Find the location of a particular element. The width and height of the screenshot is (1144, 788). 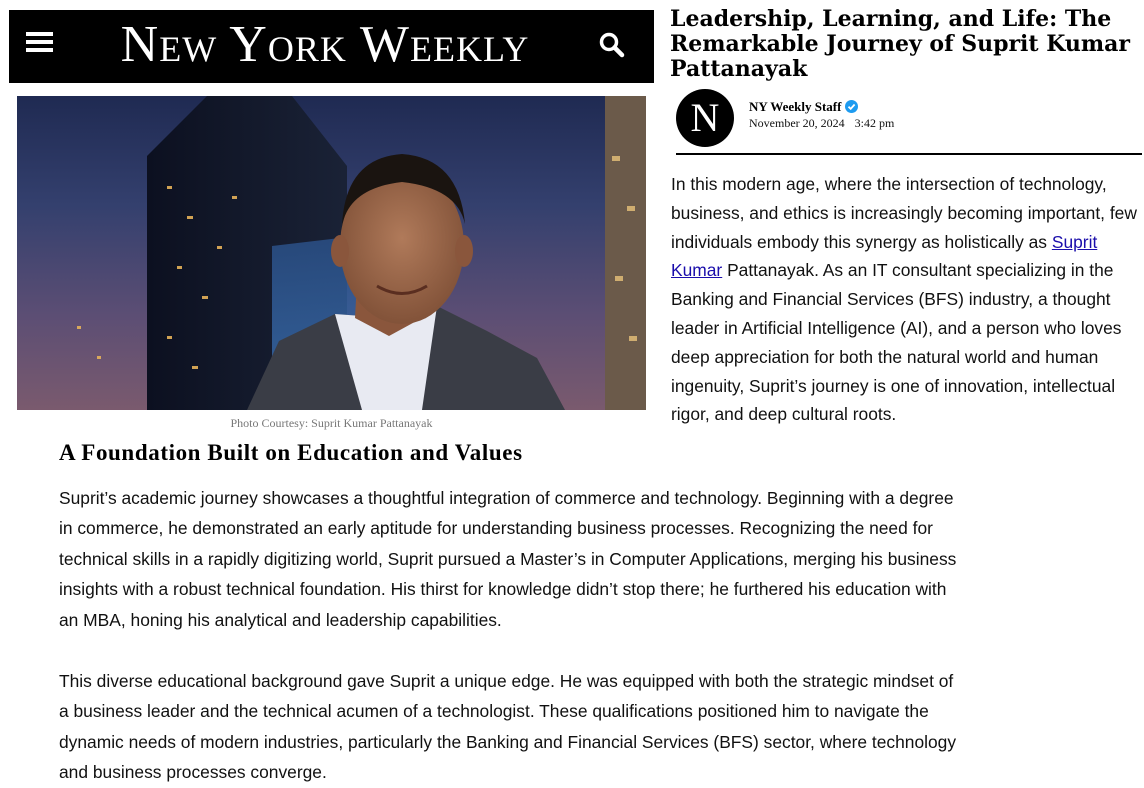

publish-datetime: November 20, 2024 3:42 pm is located at coordinates (821, 123).